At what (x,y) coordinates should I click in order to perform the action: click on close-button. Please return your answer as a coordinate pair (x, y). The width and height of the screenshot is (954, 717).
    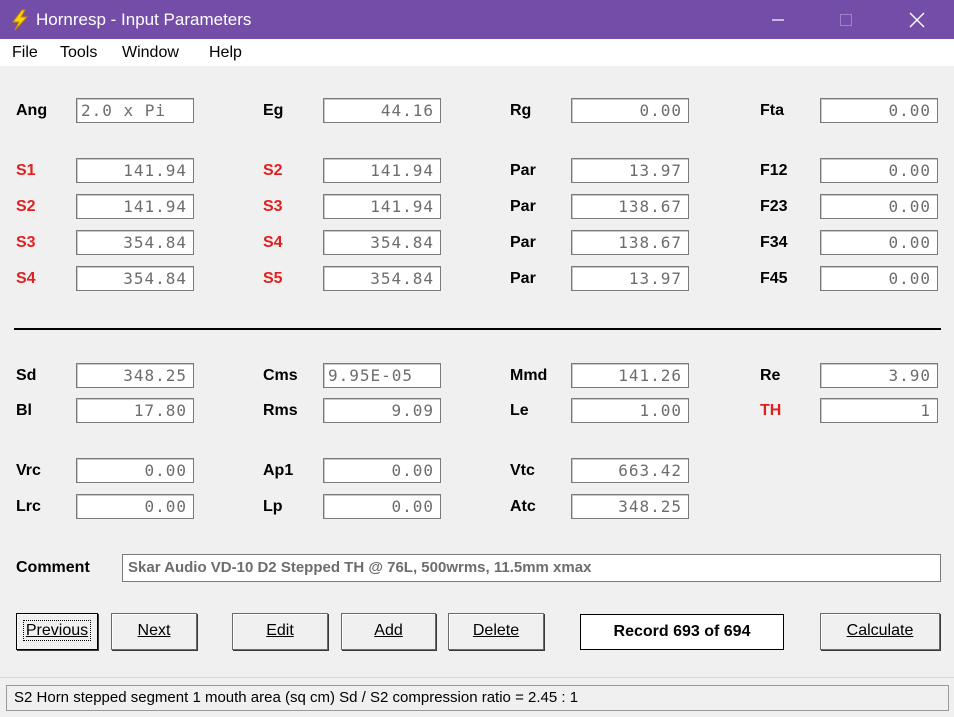
    Looking at the image, I should click on (917, 19).